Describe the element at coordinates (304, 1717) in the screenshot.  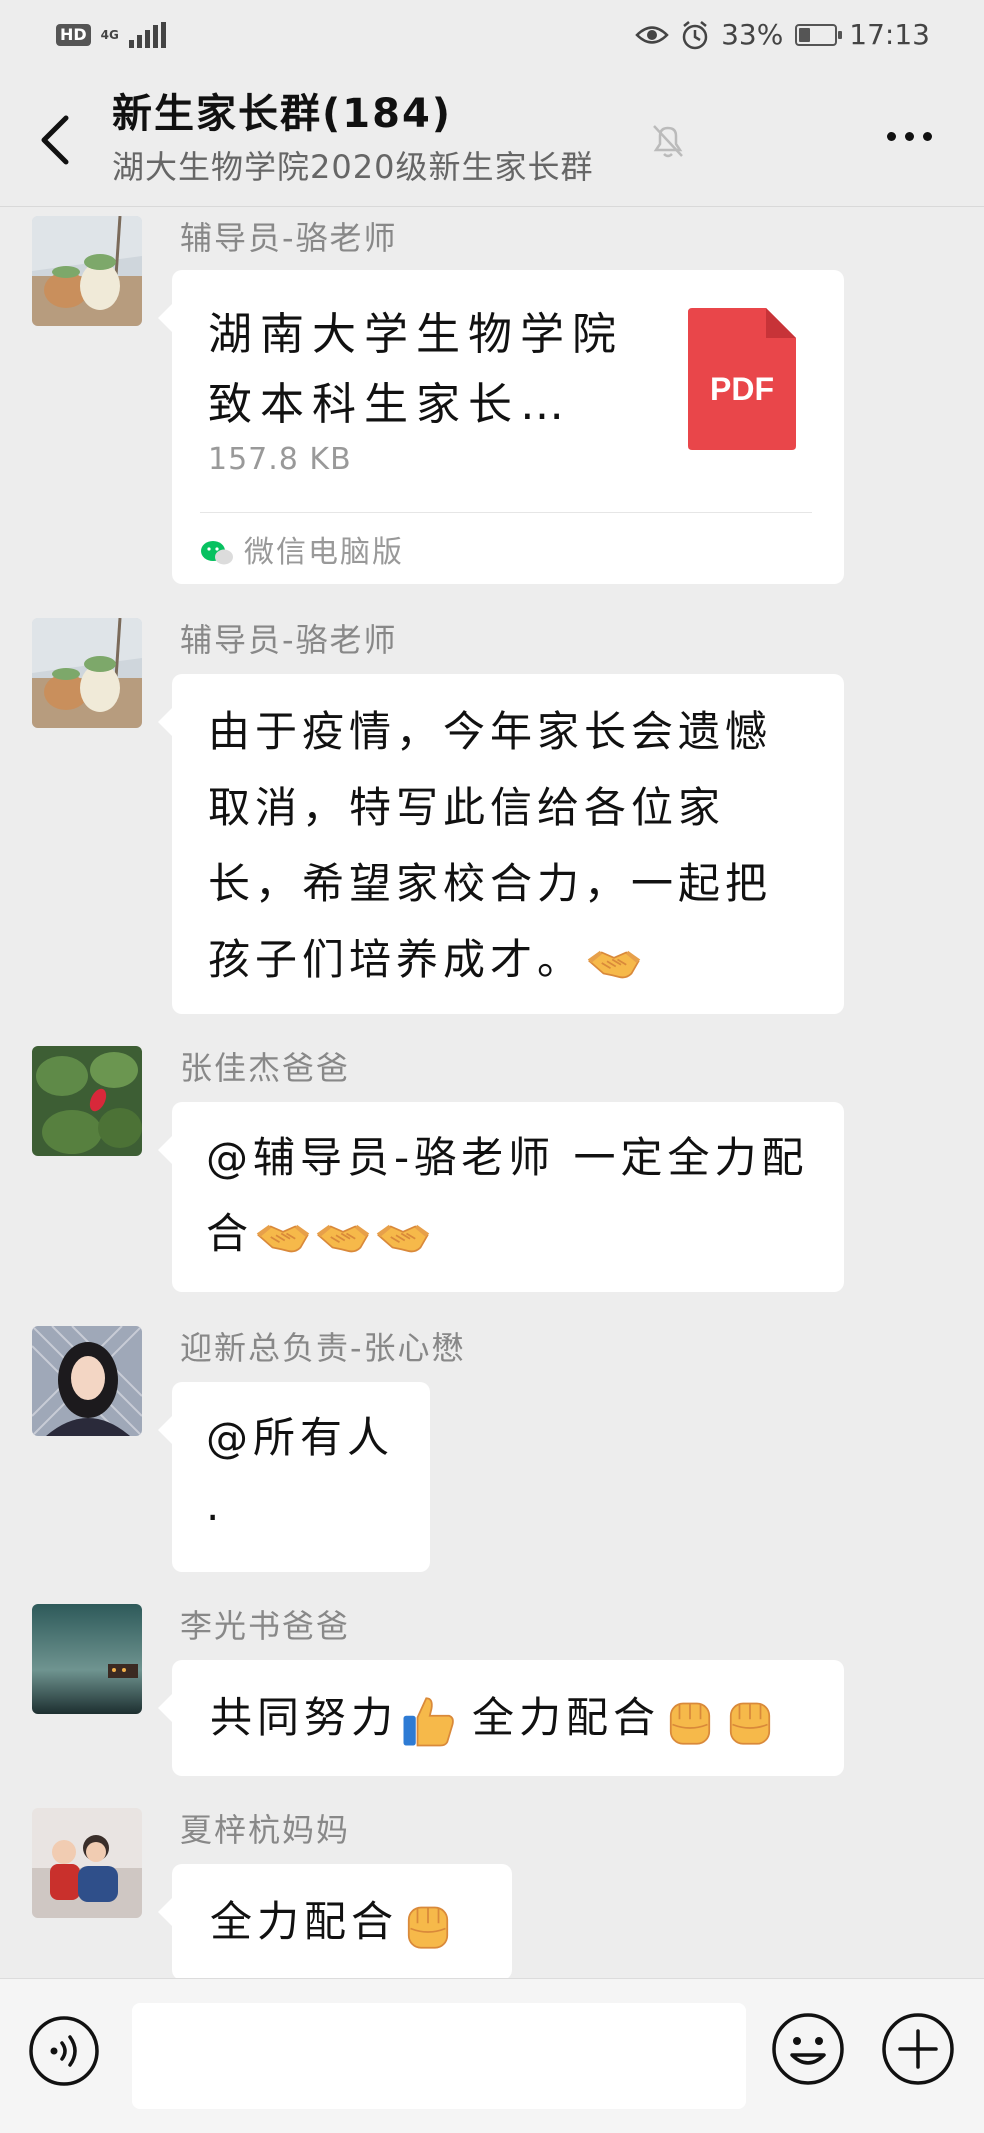
I see `message-text: 共同努力` at that location.